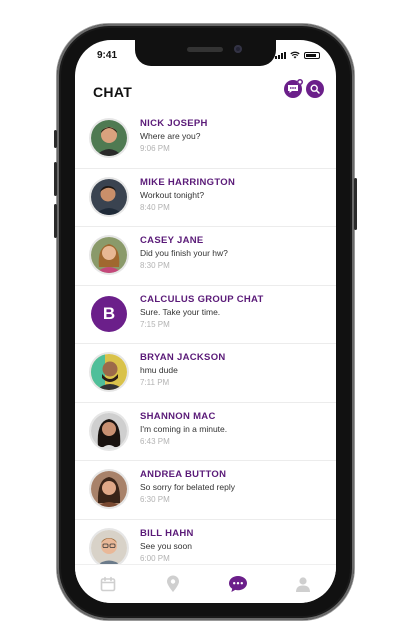 The height and width of the screenshot is (642, 410). I want to click on speaker, so click(205, 49).